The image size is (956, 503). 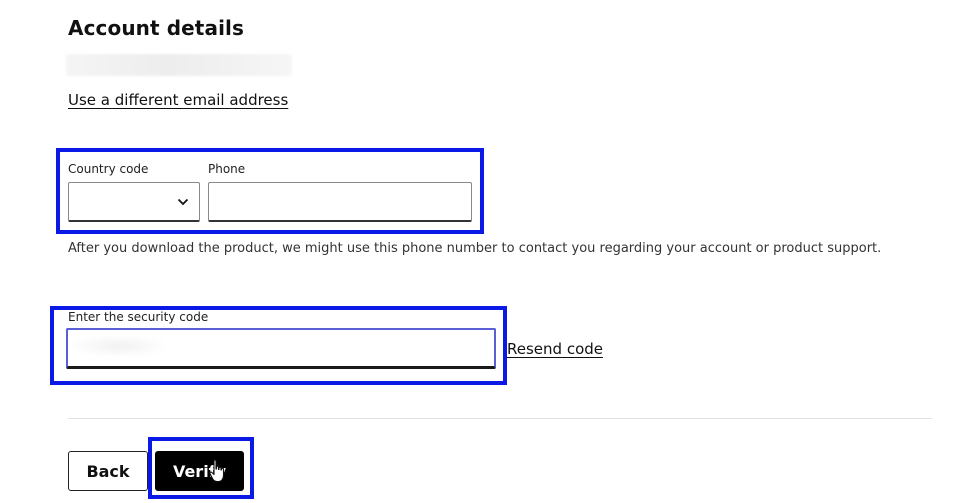 What do you see at coordinates (270, 191) in the screenshot?
I see `phone-highlight-box` at bounding box center [270, 191].